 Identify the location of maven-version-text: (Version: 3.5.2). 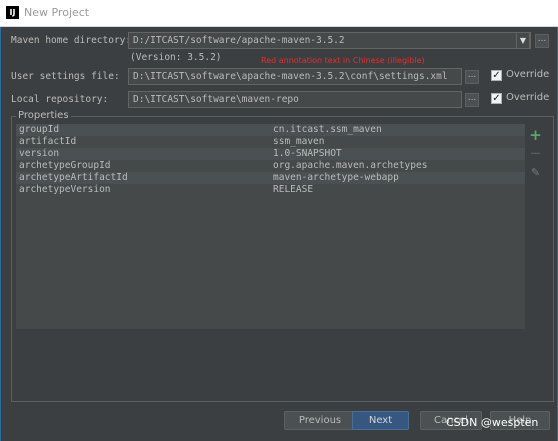
(176, 57).